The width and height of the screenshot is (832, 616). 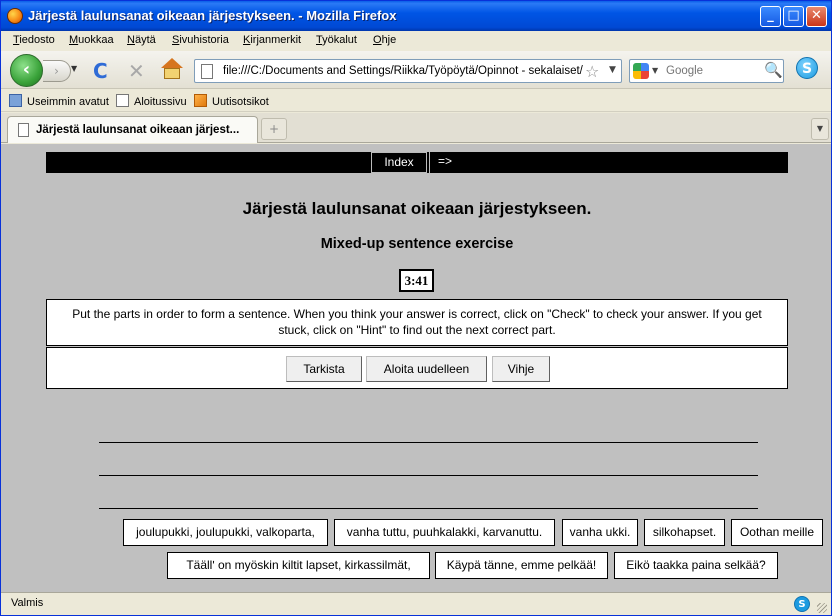 What do you see at coordinates (225, 532) in the screenshot?
I see `word-chip: joulupukki, joulupukki, valkoparta,` at bounding box center [225, 532].